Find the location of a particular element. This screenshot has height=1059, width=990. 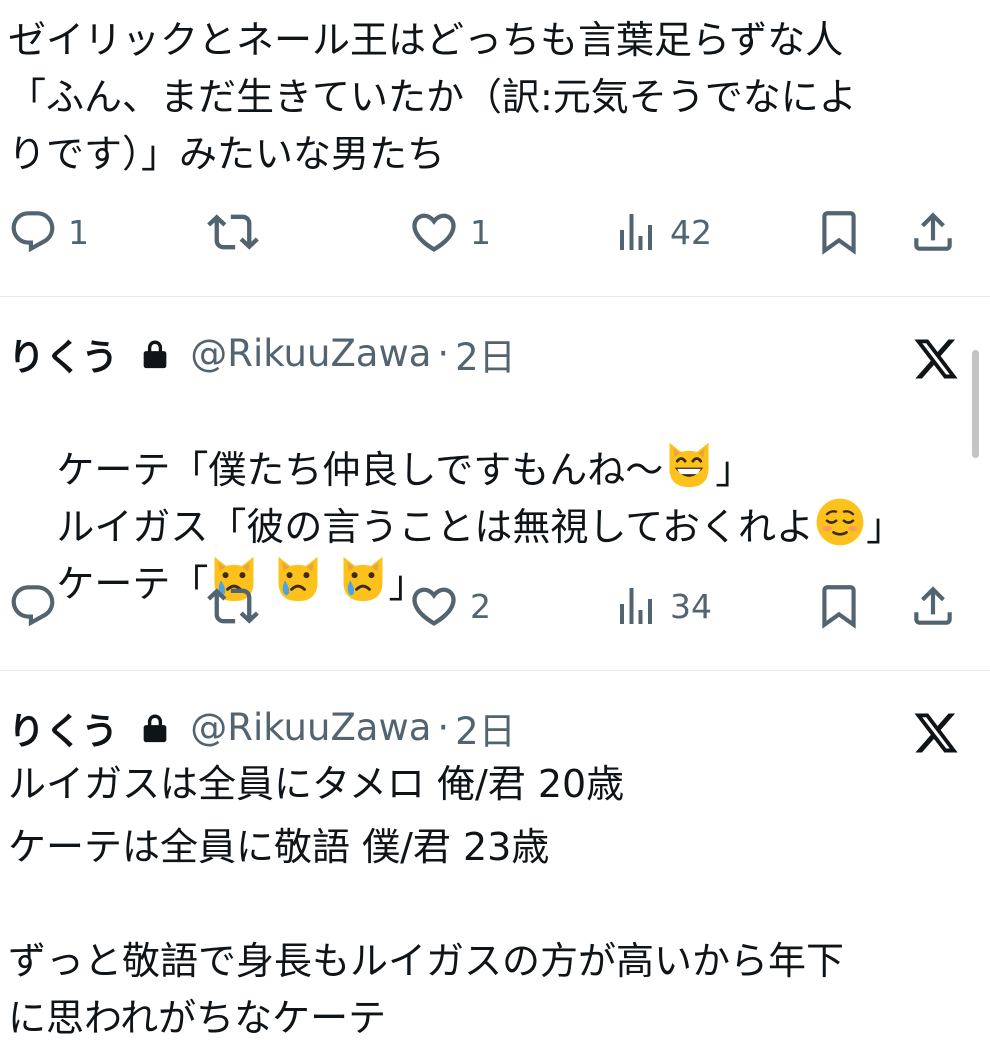

tweet-3-line-4: に思われがちなケーテ is located at coordinates (197, 1018).